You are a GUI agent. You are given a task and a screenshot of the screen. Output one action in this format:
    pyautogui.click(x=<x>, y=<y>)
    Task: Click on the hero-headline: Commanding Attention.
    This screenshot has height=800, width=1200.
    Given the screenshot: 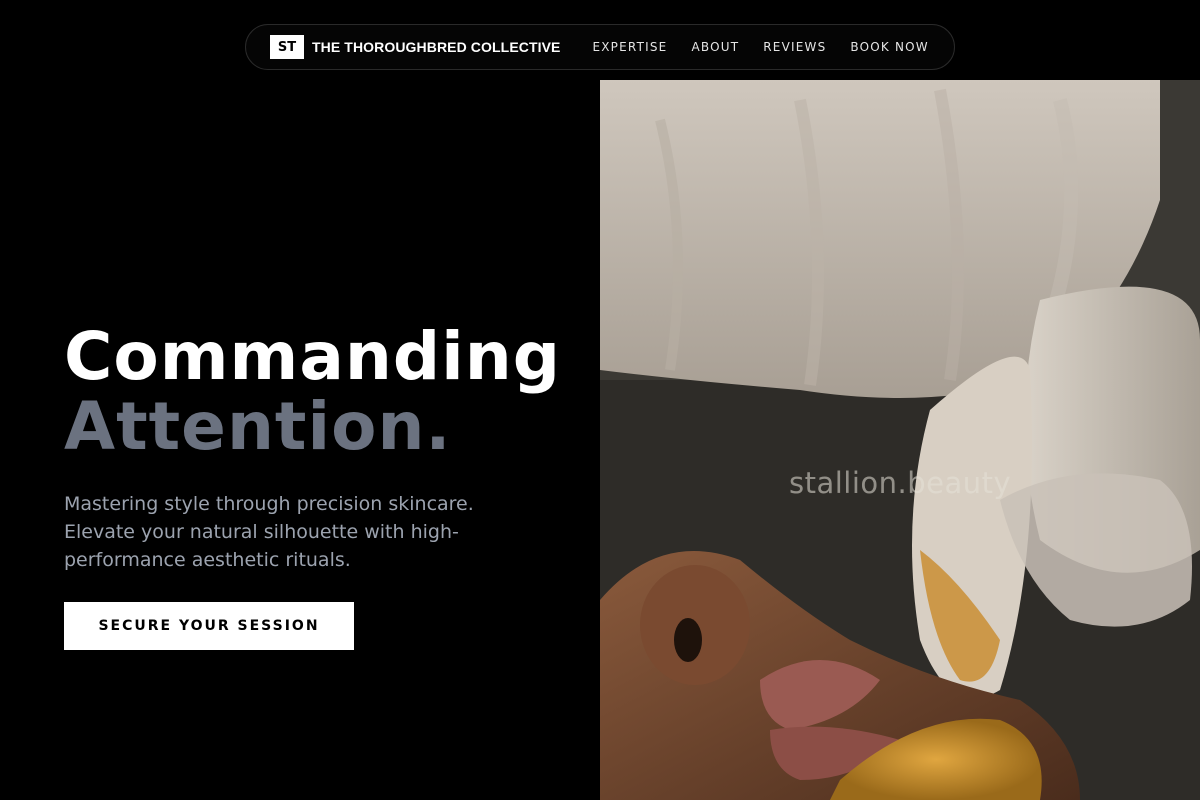 What is the action you would take?
    pyautogui.click(x=334, y=392)
    